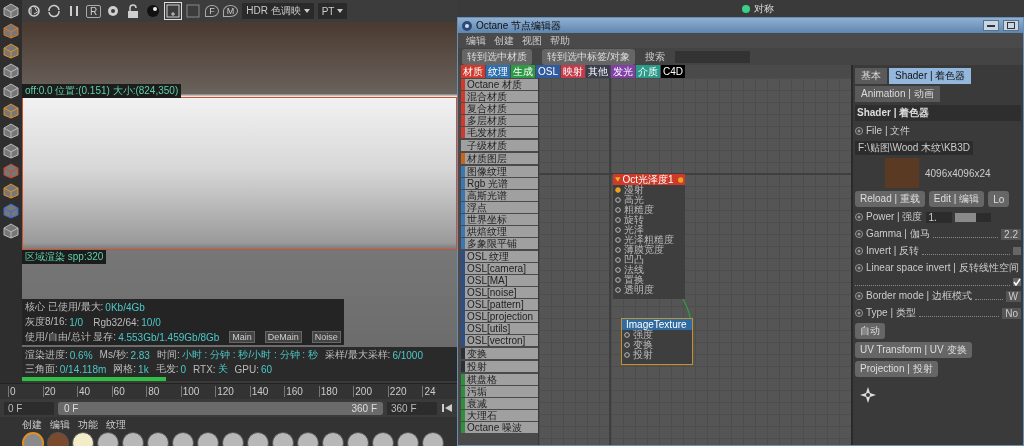 This screenshot has width=1024, height=446. Describe the element at coordinates (499, 328) in the screenshot. I see `node-type-item: OSL[utils]` at that location.